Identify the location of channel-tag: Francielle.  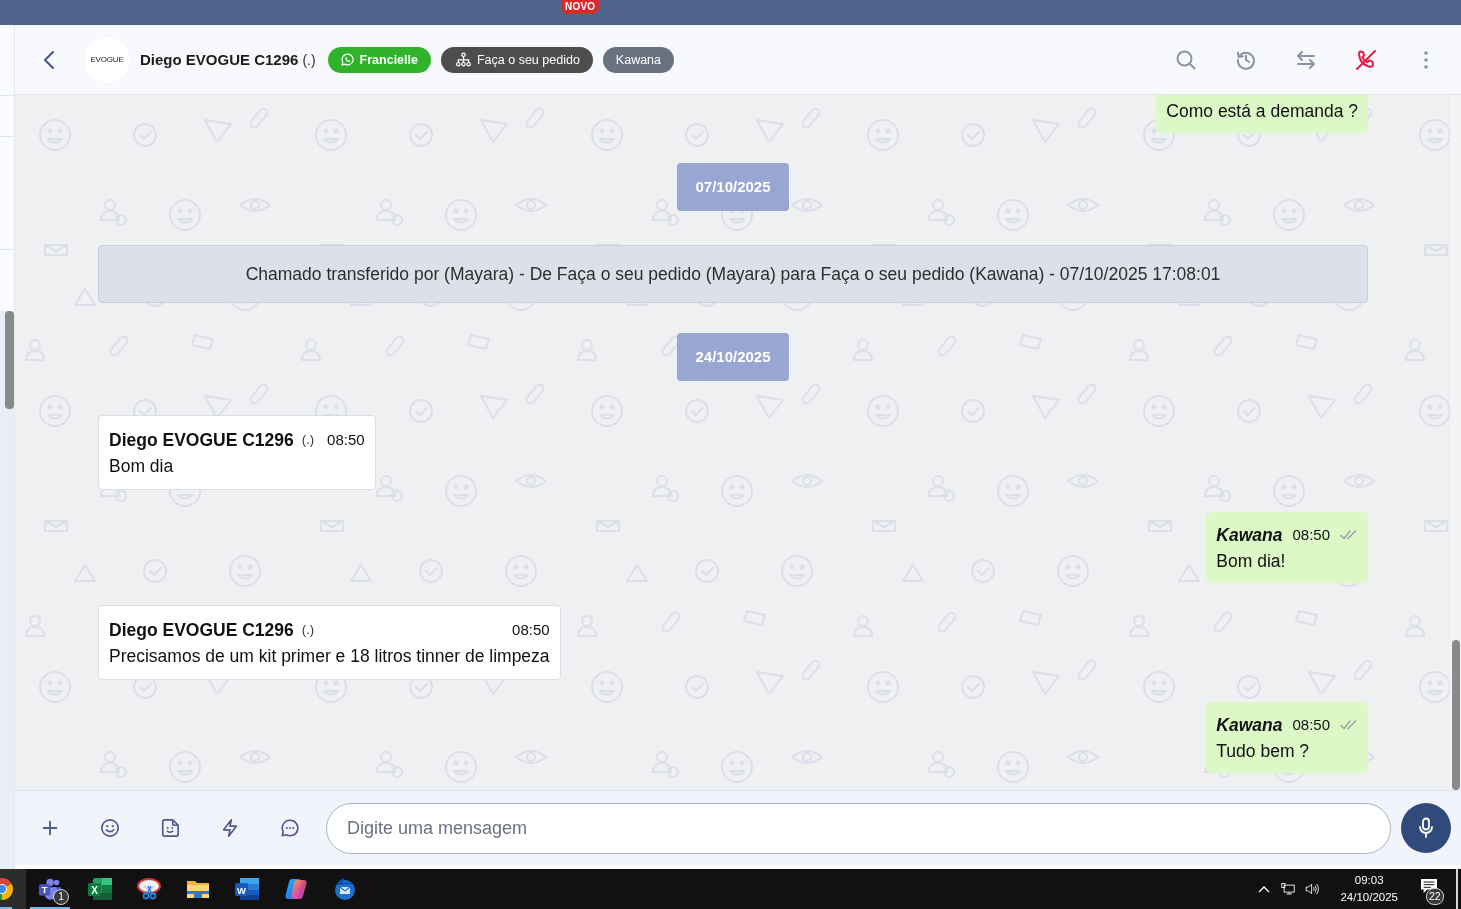
(379, 59).